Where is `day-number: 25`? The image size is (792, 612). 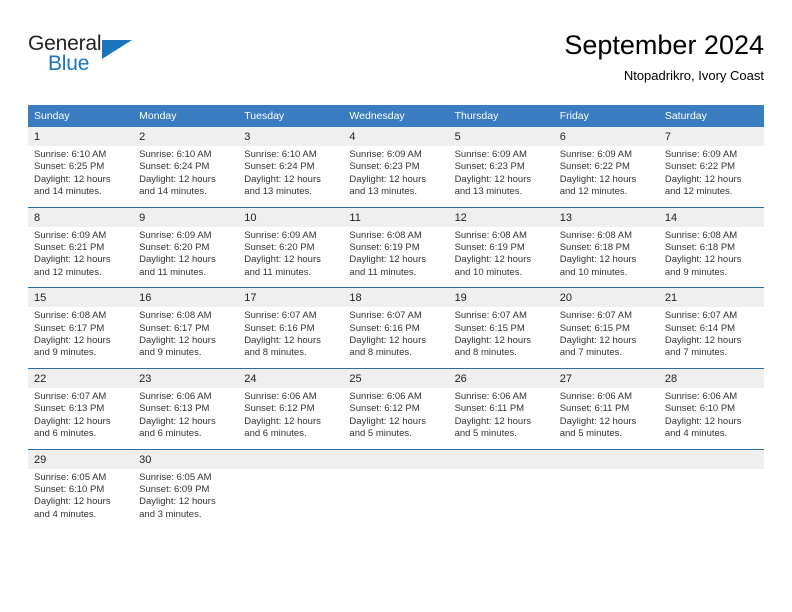 day-number: 25 is located at coordinates (396, 377).